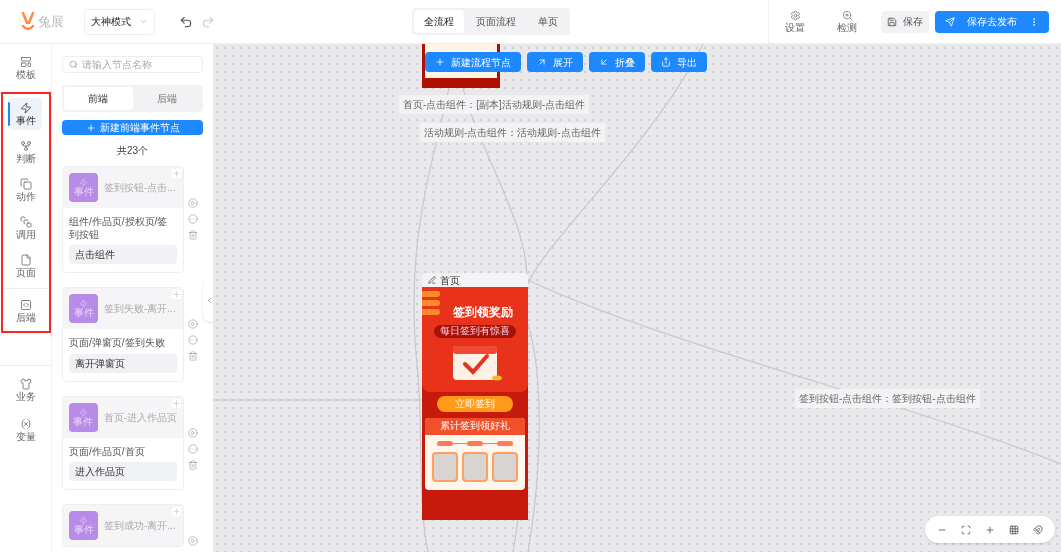 This screenshot has width=1061, height=552. I want to click on side-tabs-drawing, so click(431, 303).